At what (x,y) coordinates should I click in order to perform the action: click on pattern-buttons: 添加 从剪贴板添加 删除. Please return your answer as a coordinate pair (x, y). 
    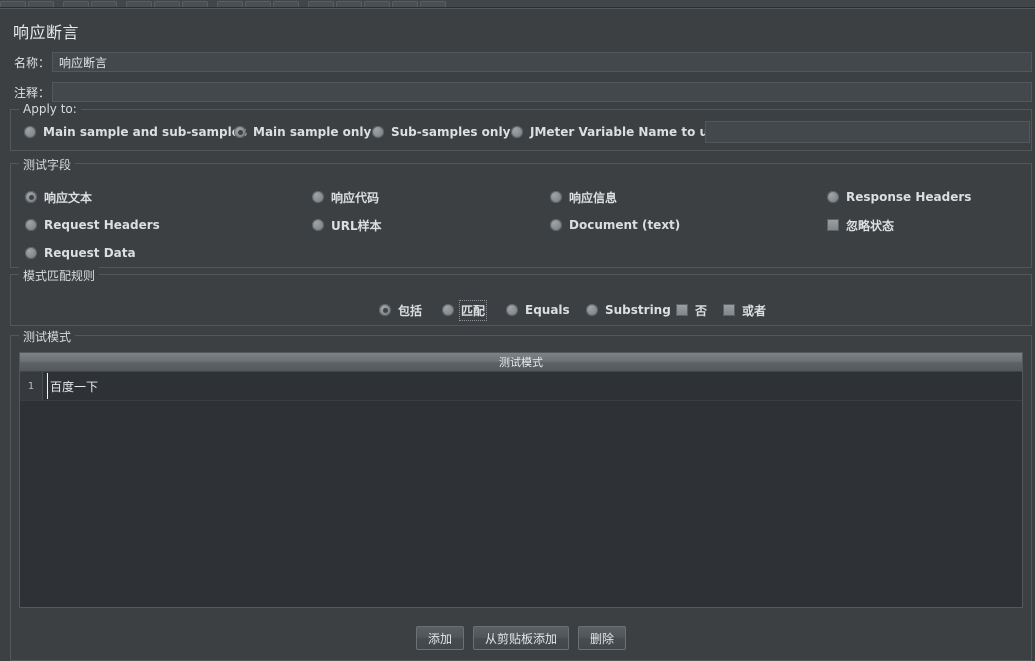
    Looking at the image, I should click on (521, 638).